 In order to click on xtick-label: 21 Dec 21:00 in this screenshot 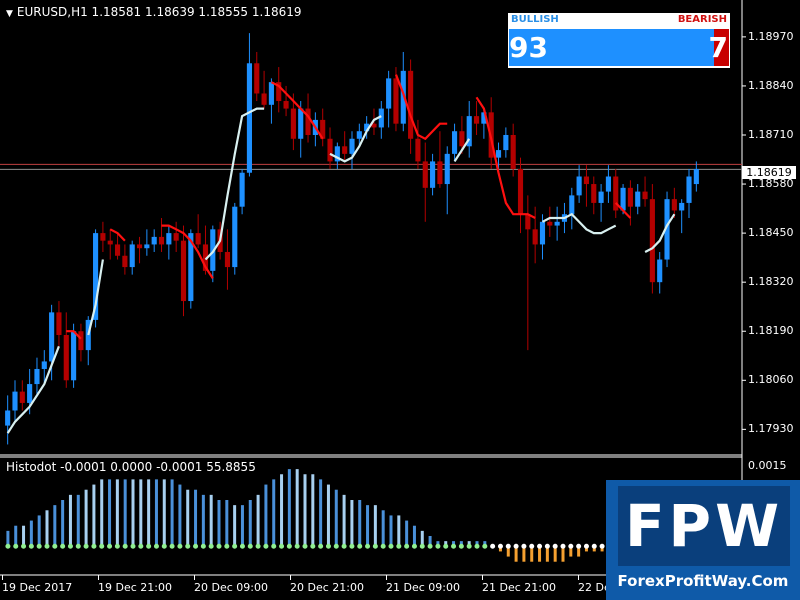, I will do `click(519, 587)`.